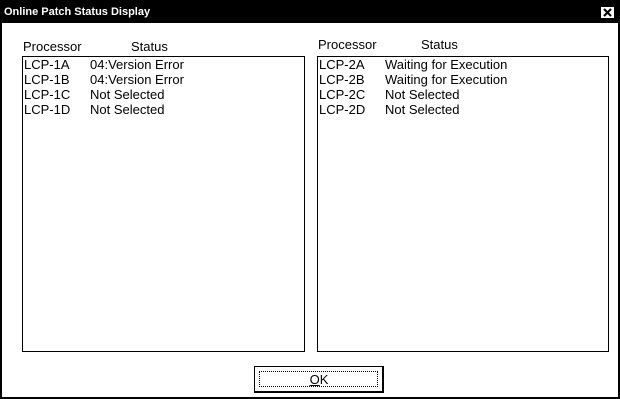  Describe the element at coordinates (347, 44) in the screenshot. I see `right-processor-header: Processor` at that location.